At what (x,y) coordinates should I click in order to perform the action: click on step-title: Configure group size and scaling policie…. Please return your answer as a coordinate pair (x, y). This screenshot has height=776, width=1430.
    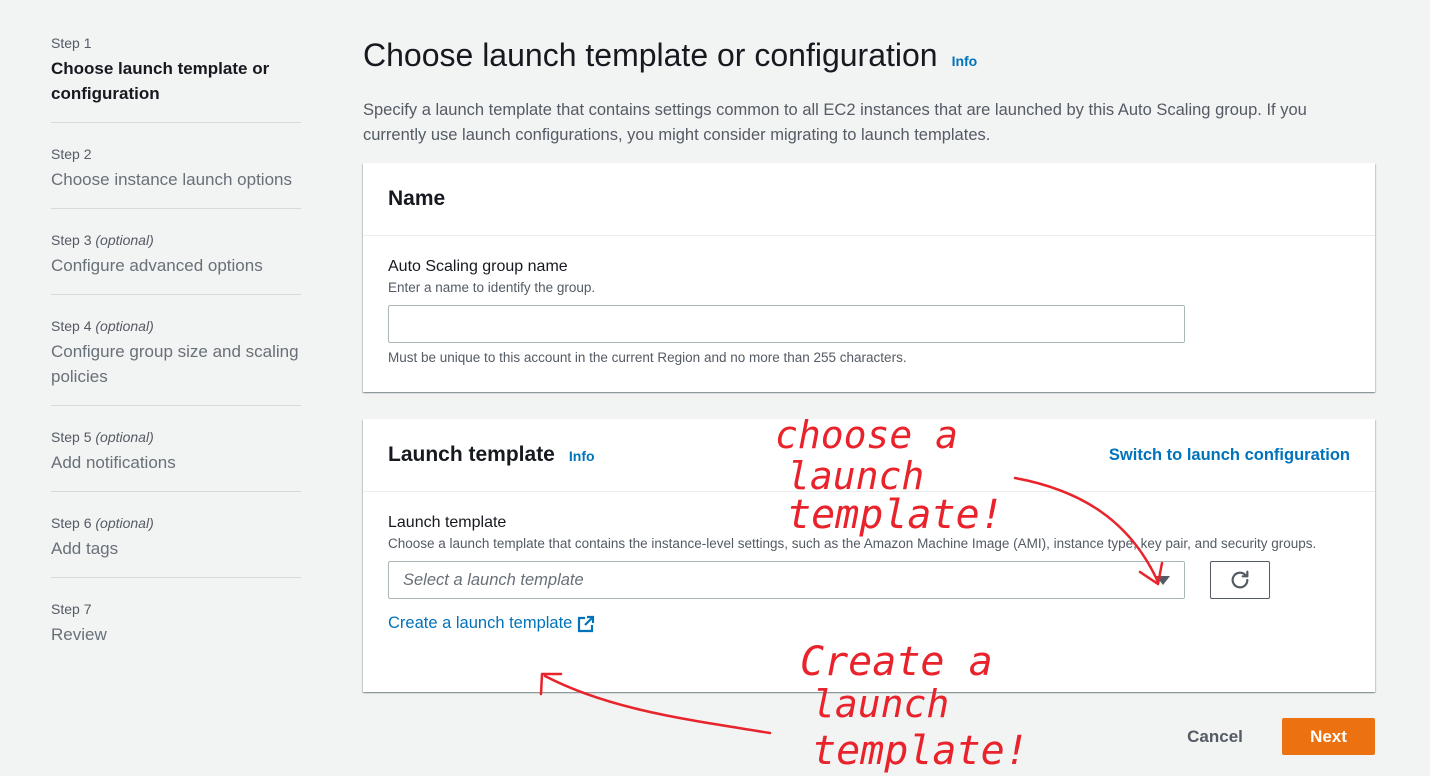
    Looking at the image, I should click on (175, 364).